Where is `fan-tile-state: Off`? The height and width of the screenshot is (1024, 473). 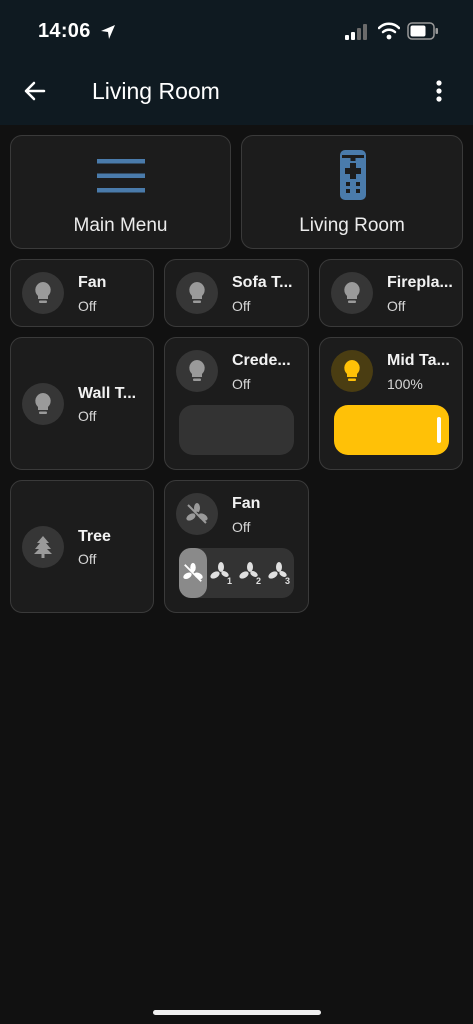 fan-tile-state: Off is located at coordinates (87, 306).